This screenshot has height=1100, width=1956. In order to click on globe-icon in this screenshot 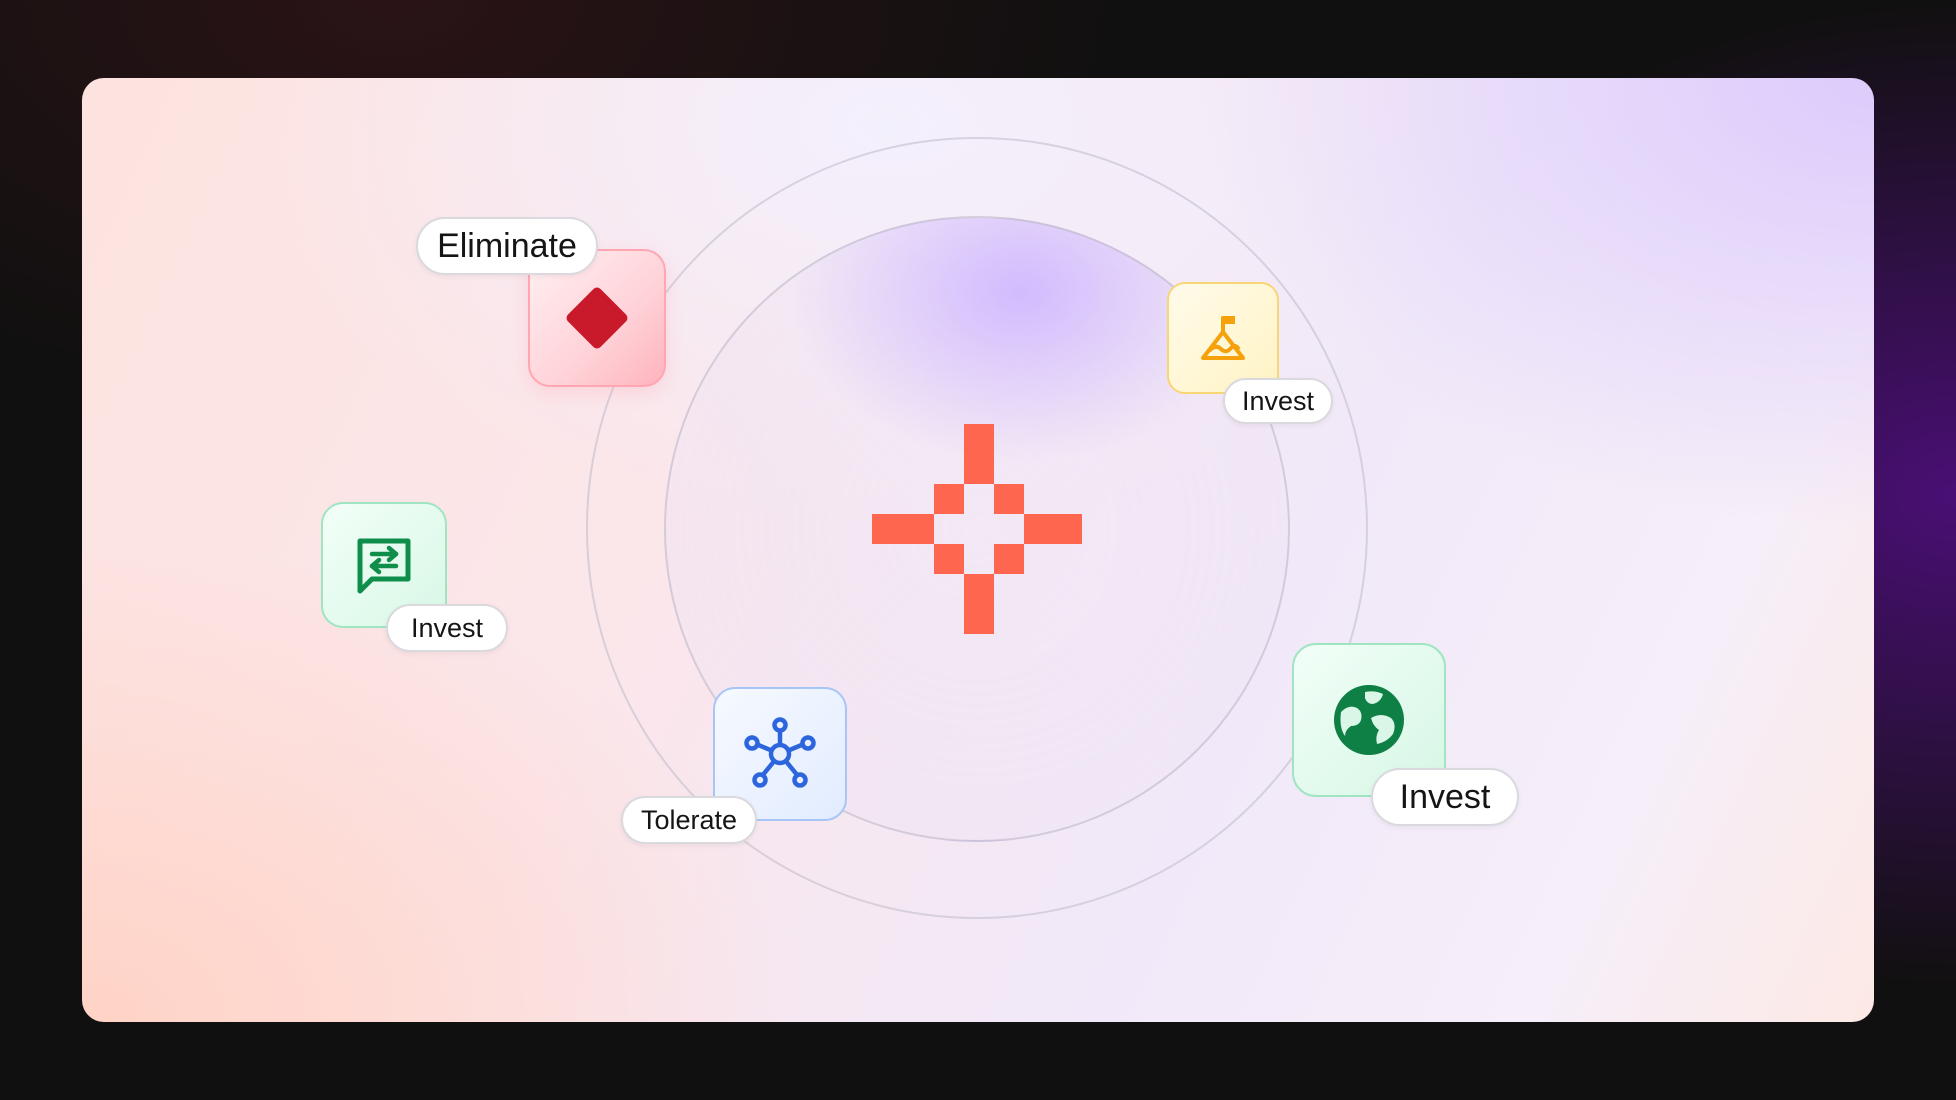, I will do `click(1369, 720)`.